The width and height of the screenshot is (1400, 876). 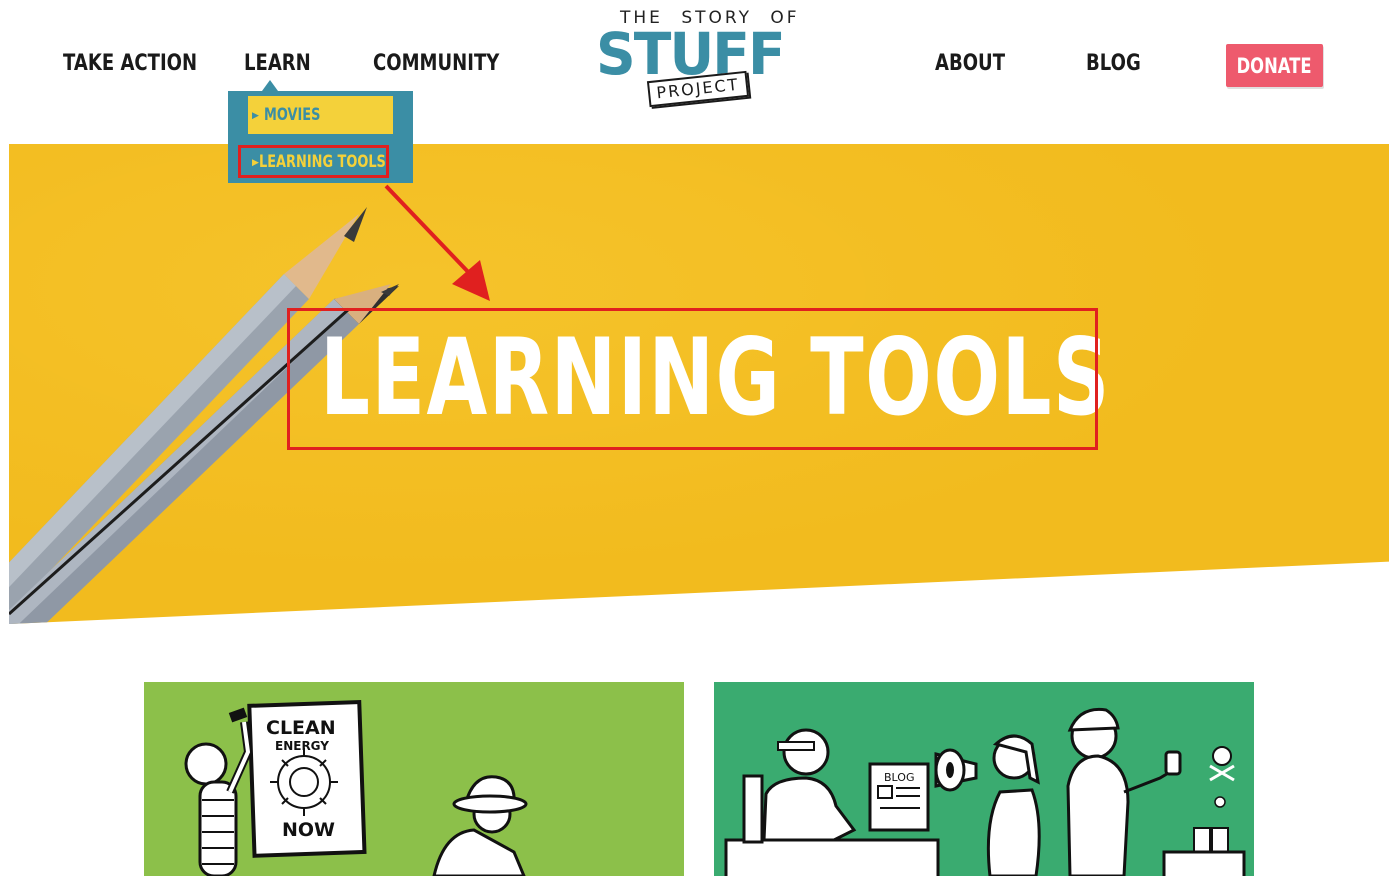 What do you see at coordinates (899, 777) in the screenshot?
I see `monitor-label: BLOG` at bounding box center [899, 777].